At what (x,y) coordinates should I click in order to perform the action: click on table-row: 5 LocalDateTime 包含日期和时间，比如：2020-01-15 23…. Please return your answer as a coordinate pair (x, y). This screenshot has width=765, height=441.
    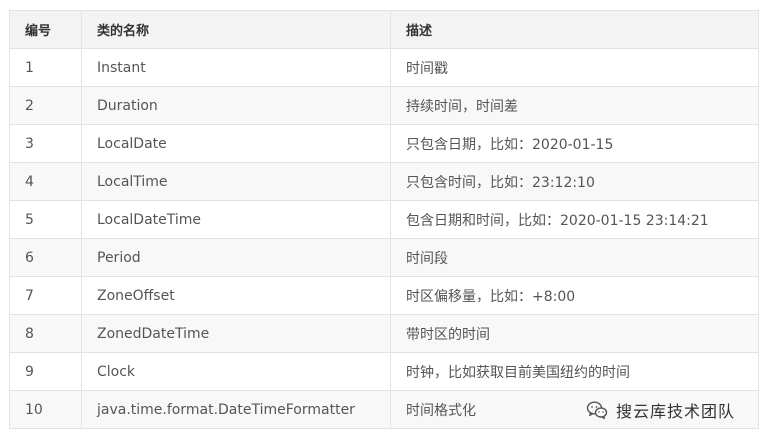
    Looking at the image, I should click on (384, 219).